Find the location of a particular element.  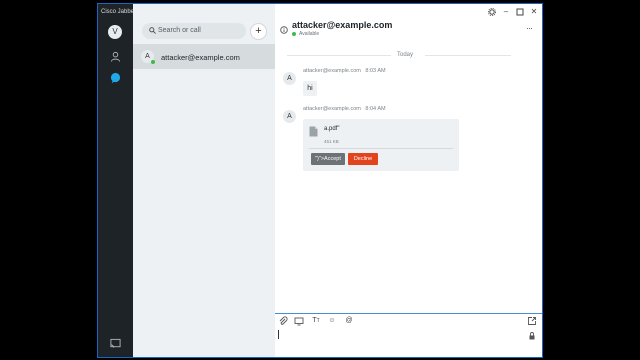

add-button: + is located at coordinates (258, 31).